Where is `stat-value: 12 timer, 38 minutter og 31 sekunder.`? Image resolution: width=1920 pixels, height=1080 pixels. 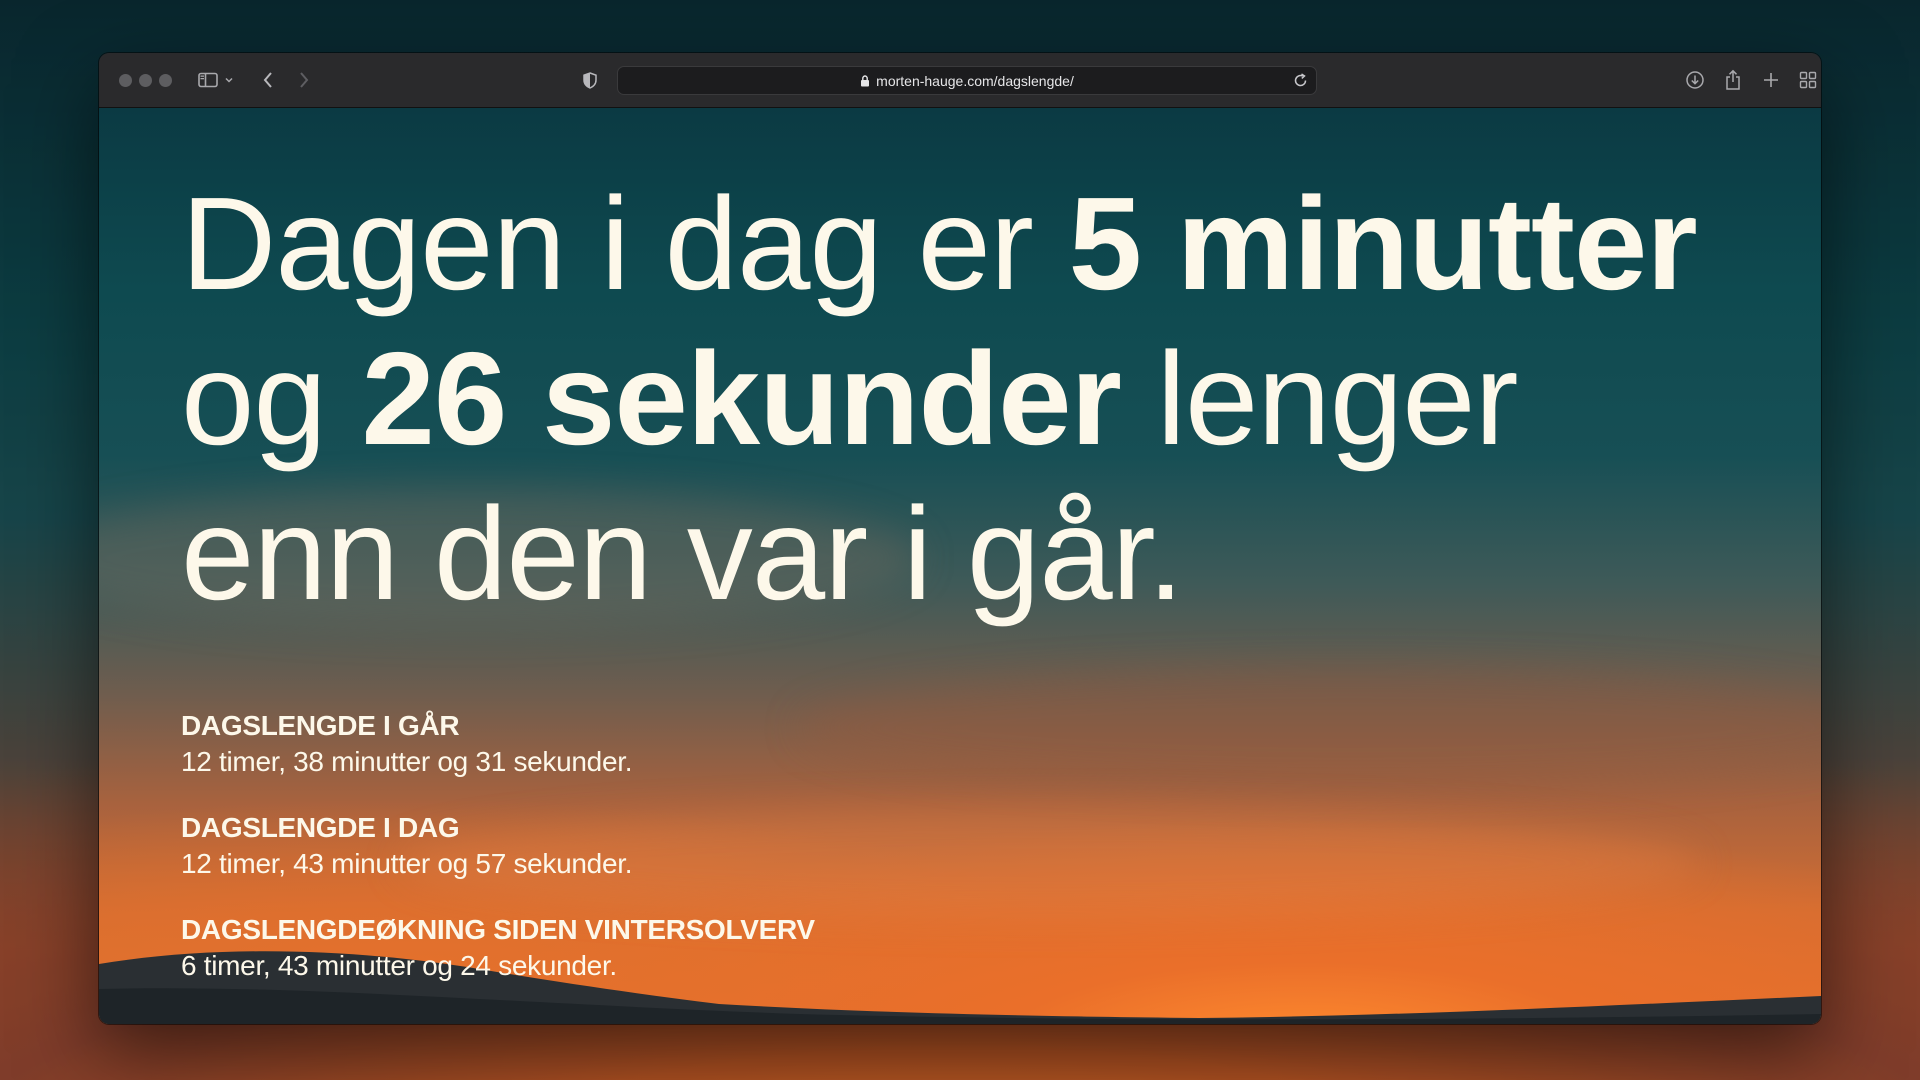 stat-value: 12 timer, 38 minutter og 31 sekunder. is located at coordinates (407, 761).